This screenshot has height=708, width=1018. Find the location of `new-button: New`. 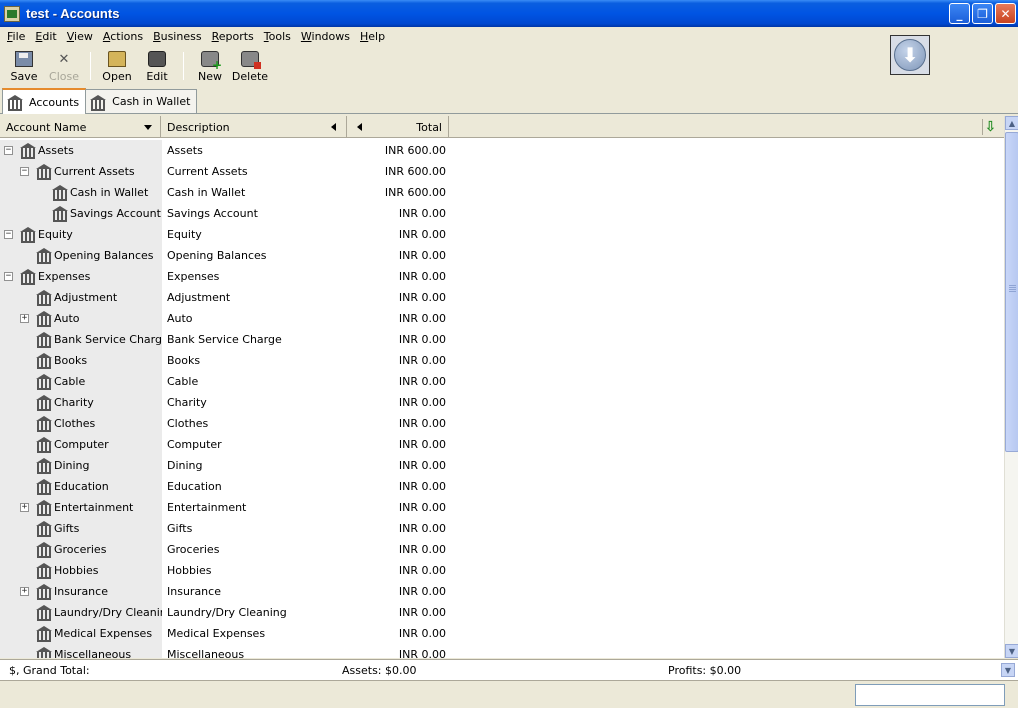

new-button: New is located at coordinates (210, 66).